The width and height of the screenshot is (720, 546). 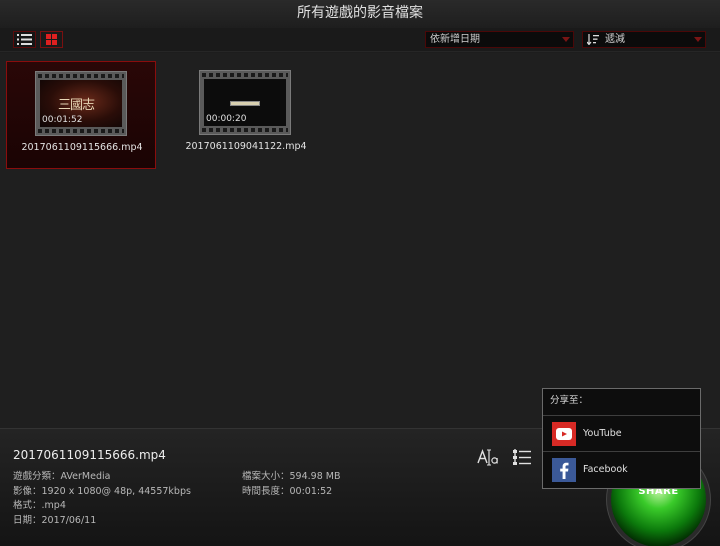 I want to click on edit-video-button, so click(x=522, y=457).